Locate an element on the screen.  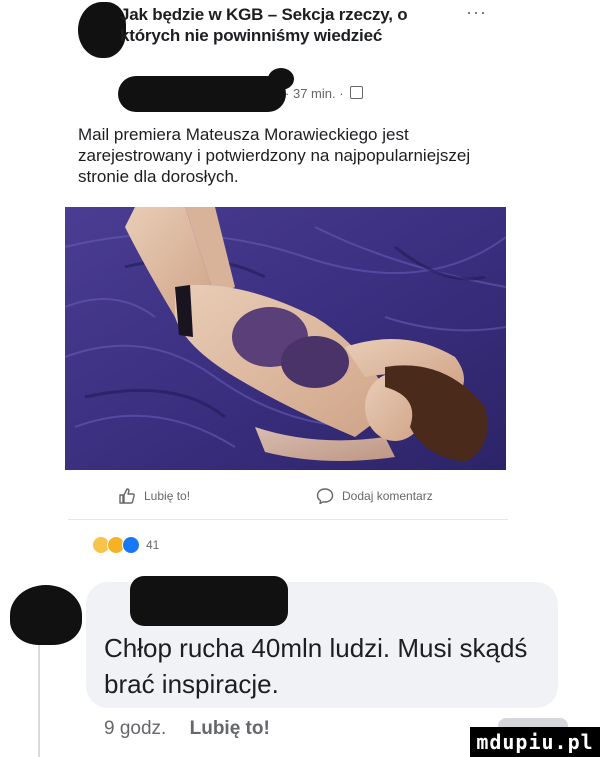
like-label: Lubię to! is located at coordinates (167, 496).